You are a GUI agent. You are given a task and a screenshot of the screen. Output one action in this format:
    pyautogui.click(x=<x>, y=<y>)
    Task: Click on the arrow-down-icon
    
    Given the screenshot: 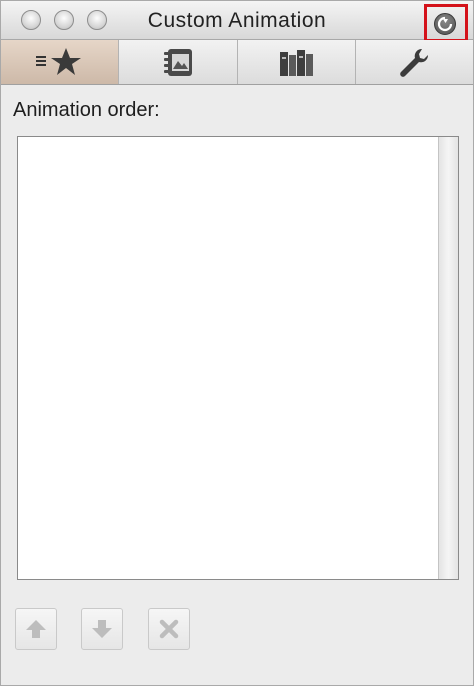 What is the action you would take?
    pyautogui.click(x=102, y=629)
    